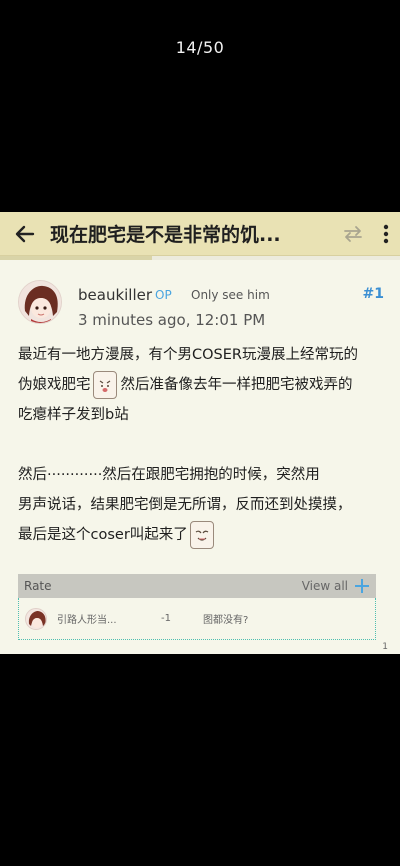 This screenshot has width=400, height=866. What do you see at coordinates (230, 295) in the screenshot?
I see `only-see-him-link: Only see him` at bounding box center [230, 295].